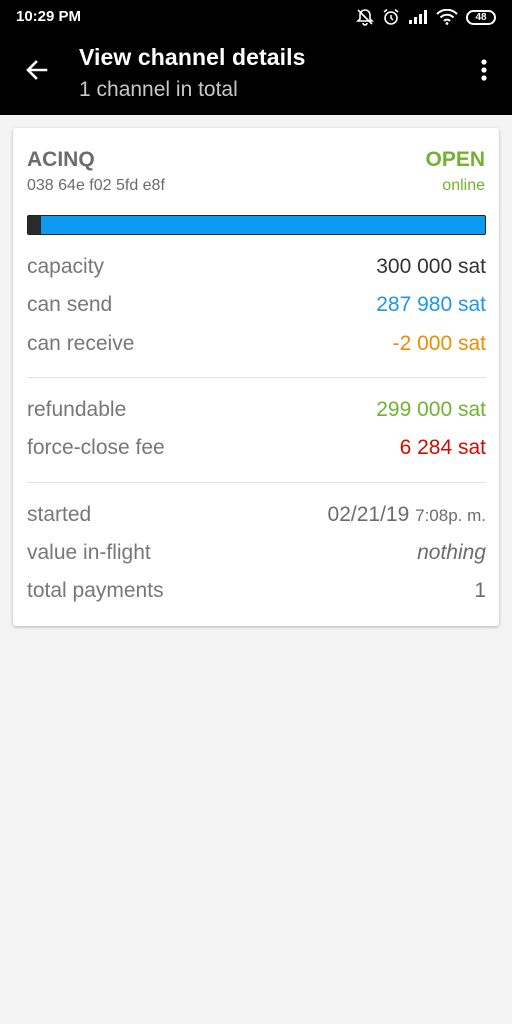 The image size is (512, 1024). I want to click on started-value: 02/21/19 7:08p. m., so click(407, 515).